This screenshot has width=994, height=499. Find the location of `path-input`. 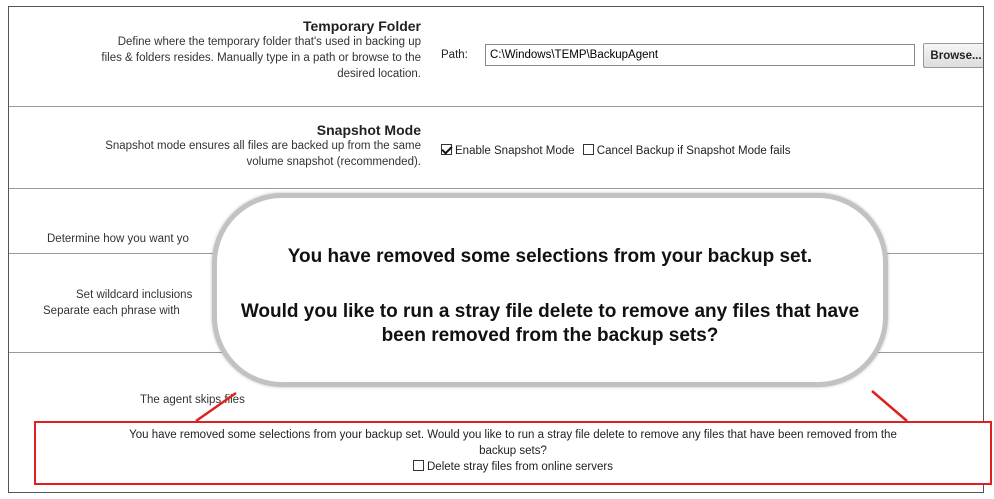

path-input is located at coordinates (700, 55).